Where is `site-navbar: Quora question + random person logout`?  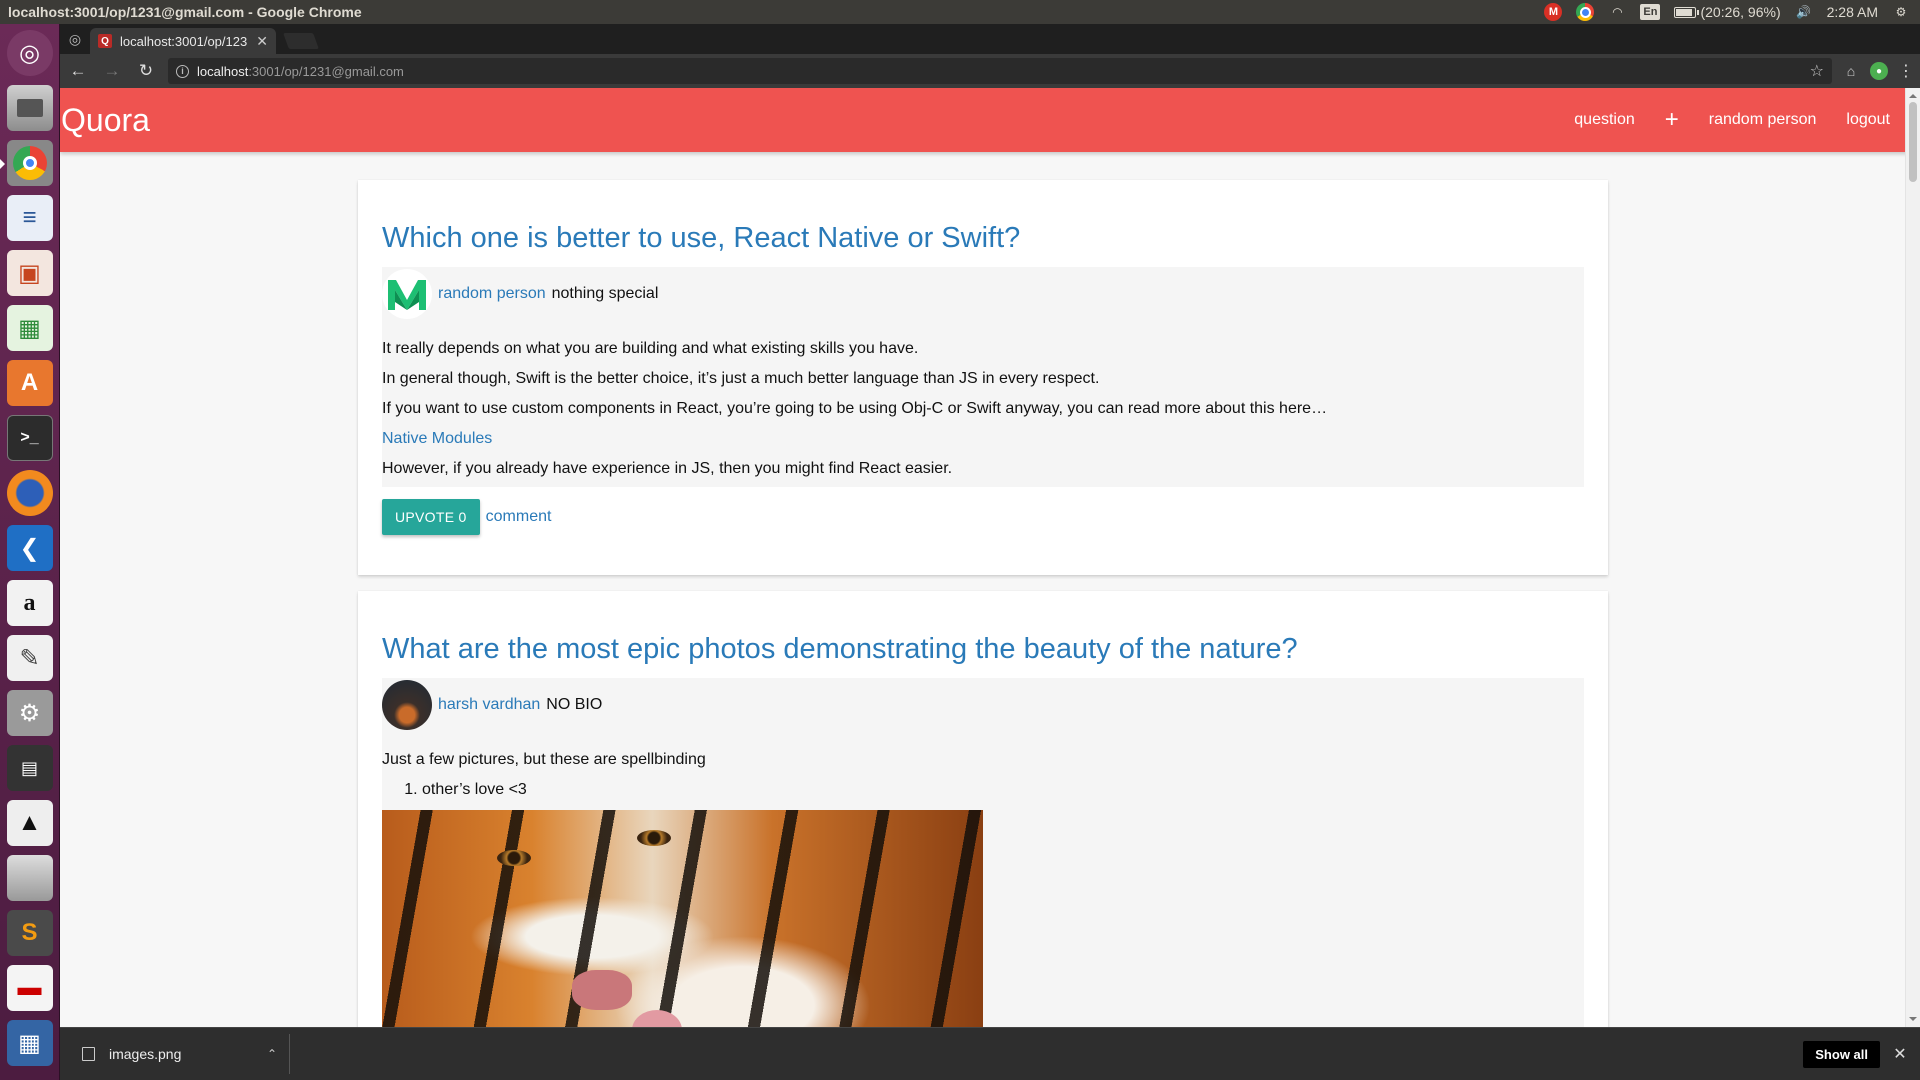
site-navbar: Quora question + random person logout is located at coordinates (990, 120).